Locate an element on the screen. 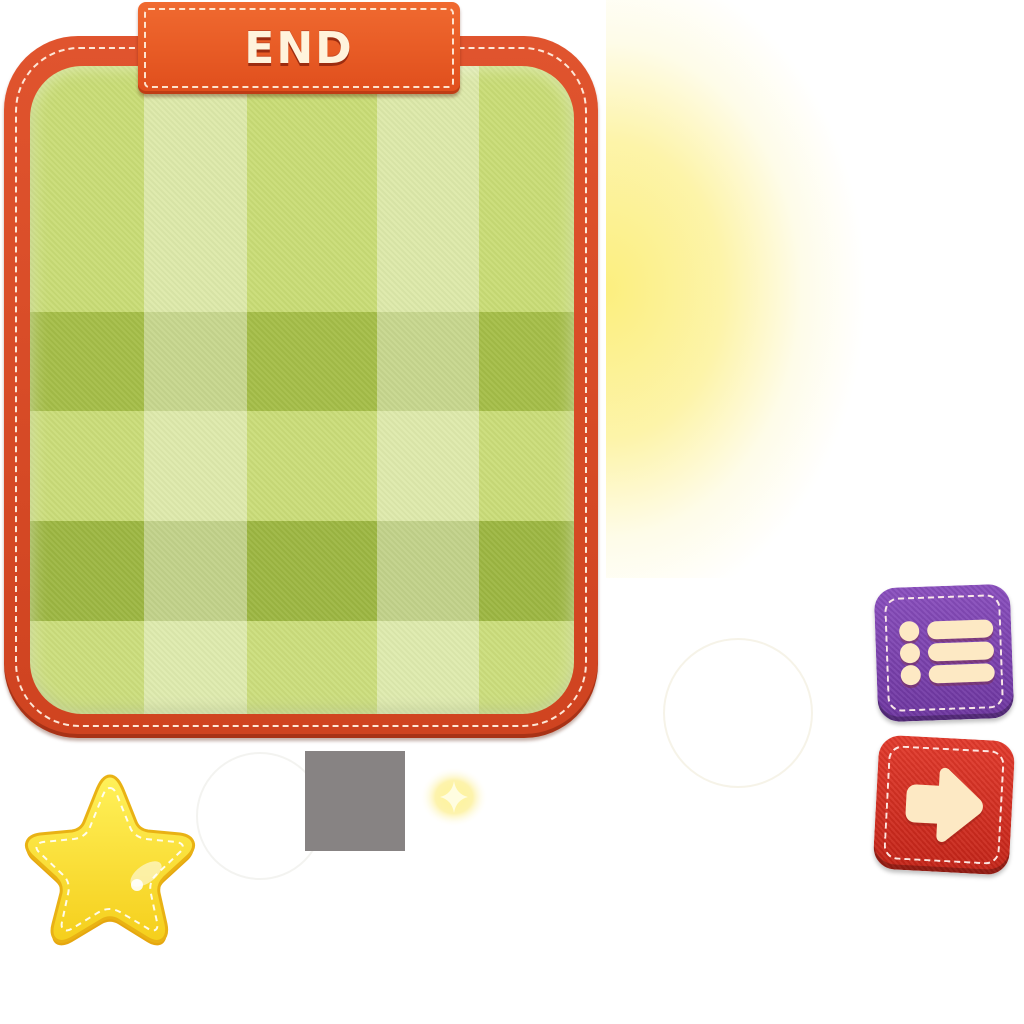  list-icon is located at coordinates (947, 654).